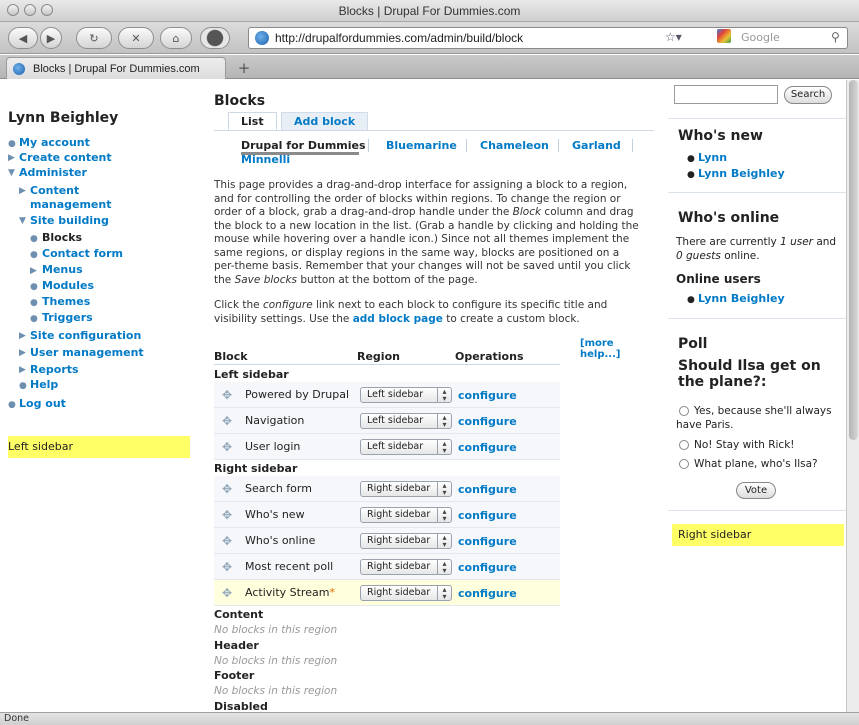 The image size is (859, 725). Describe the element at coordinates (444, 541) in the screenshot. I see `select-arrows-icon: ▴ ▾` at that location.